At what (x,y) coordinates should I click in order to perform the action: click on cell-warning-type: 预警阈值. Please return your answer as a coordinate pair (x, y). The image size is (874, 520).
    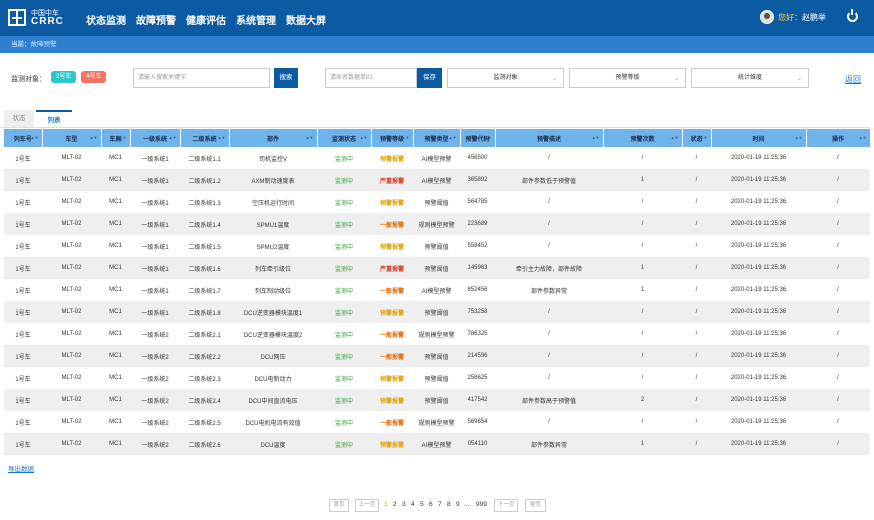
    Looking at the image, I should click on (436, 378).